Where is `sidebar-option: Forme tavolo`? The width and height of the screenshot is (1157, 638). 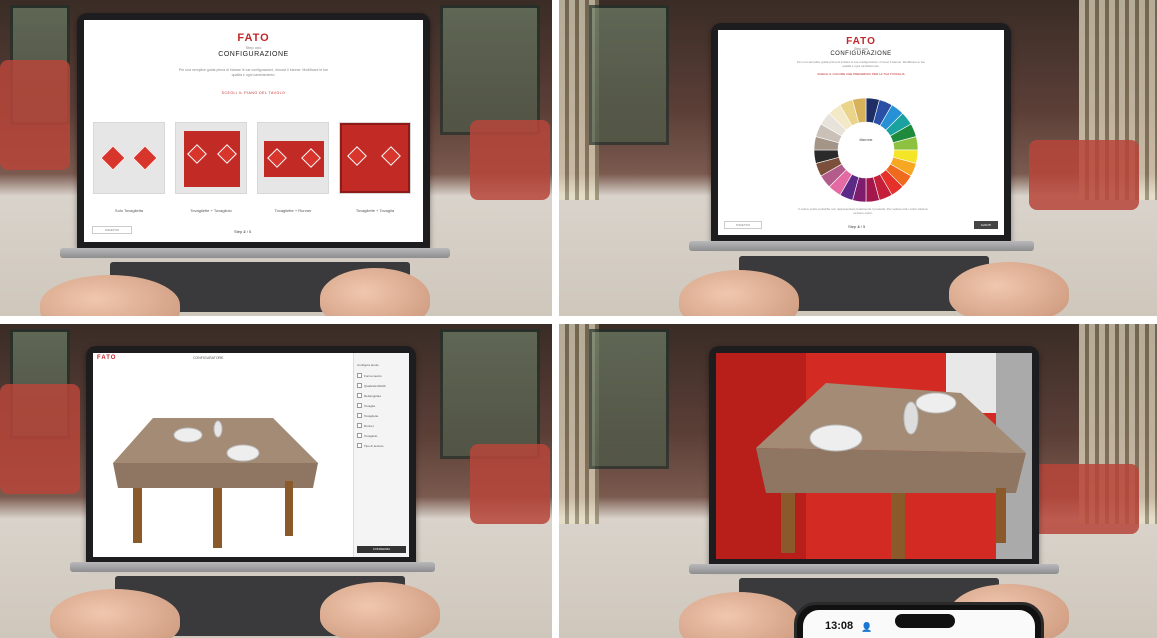 sidebar-option: Forme tavolo is located at coordinates (381, 375).